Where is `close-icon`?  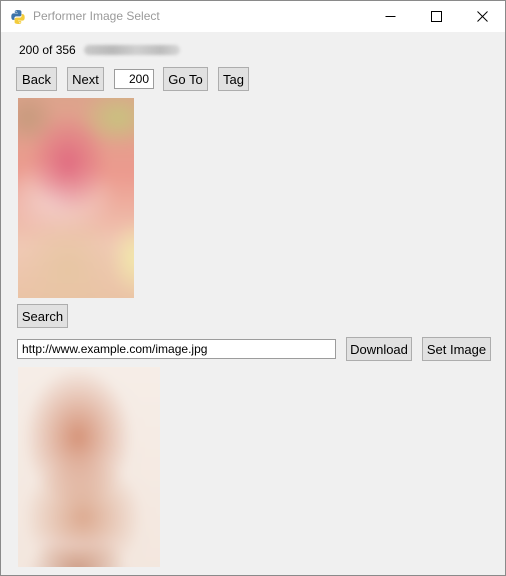
close-icon is located at coordinates (482, 16).